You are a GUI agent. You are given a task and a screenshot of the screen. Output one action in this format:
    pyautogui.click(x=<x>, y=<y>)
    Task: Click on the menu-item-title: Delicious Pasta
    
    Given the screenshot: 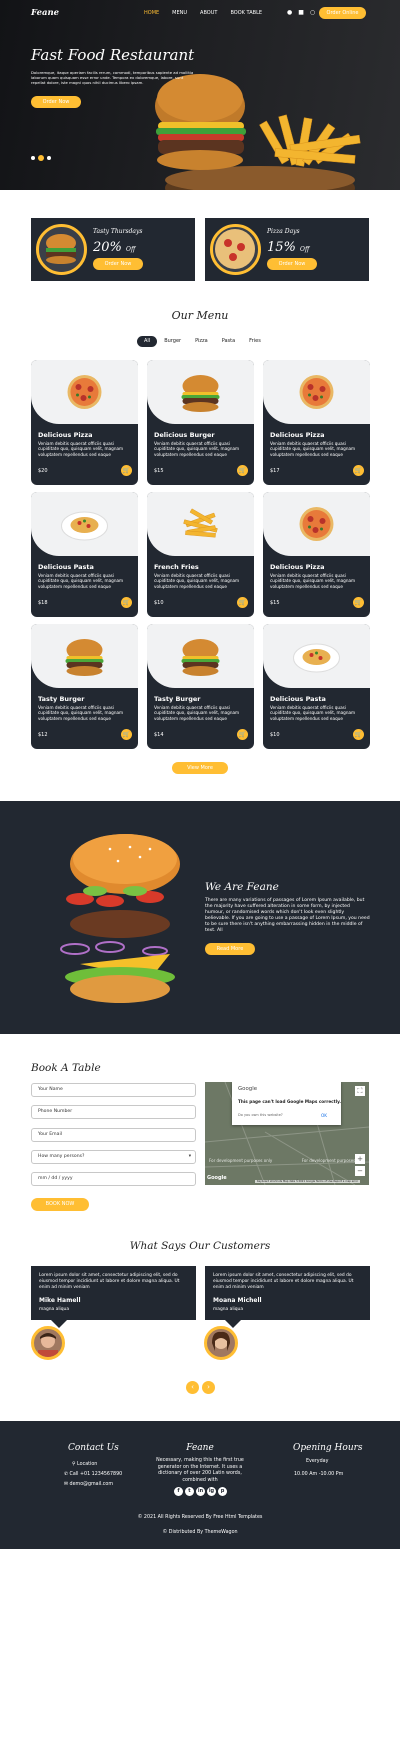 What is the action you would take?
    pyautogui.click(x=298, y=699)
    